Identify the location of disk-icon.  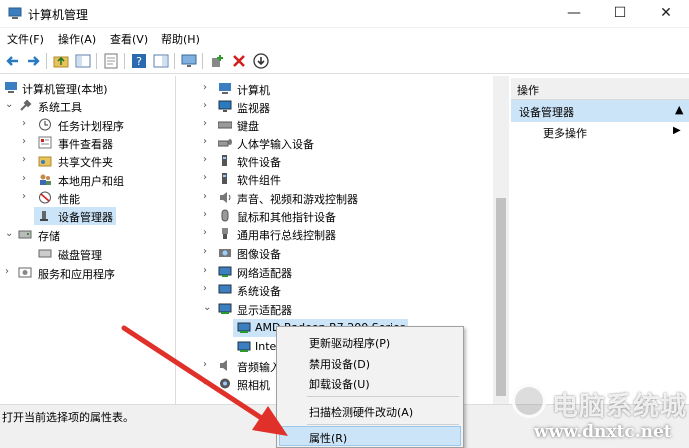
(45, 253).